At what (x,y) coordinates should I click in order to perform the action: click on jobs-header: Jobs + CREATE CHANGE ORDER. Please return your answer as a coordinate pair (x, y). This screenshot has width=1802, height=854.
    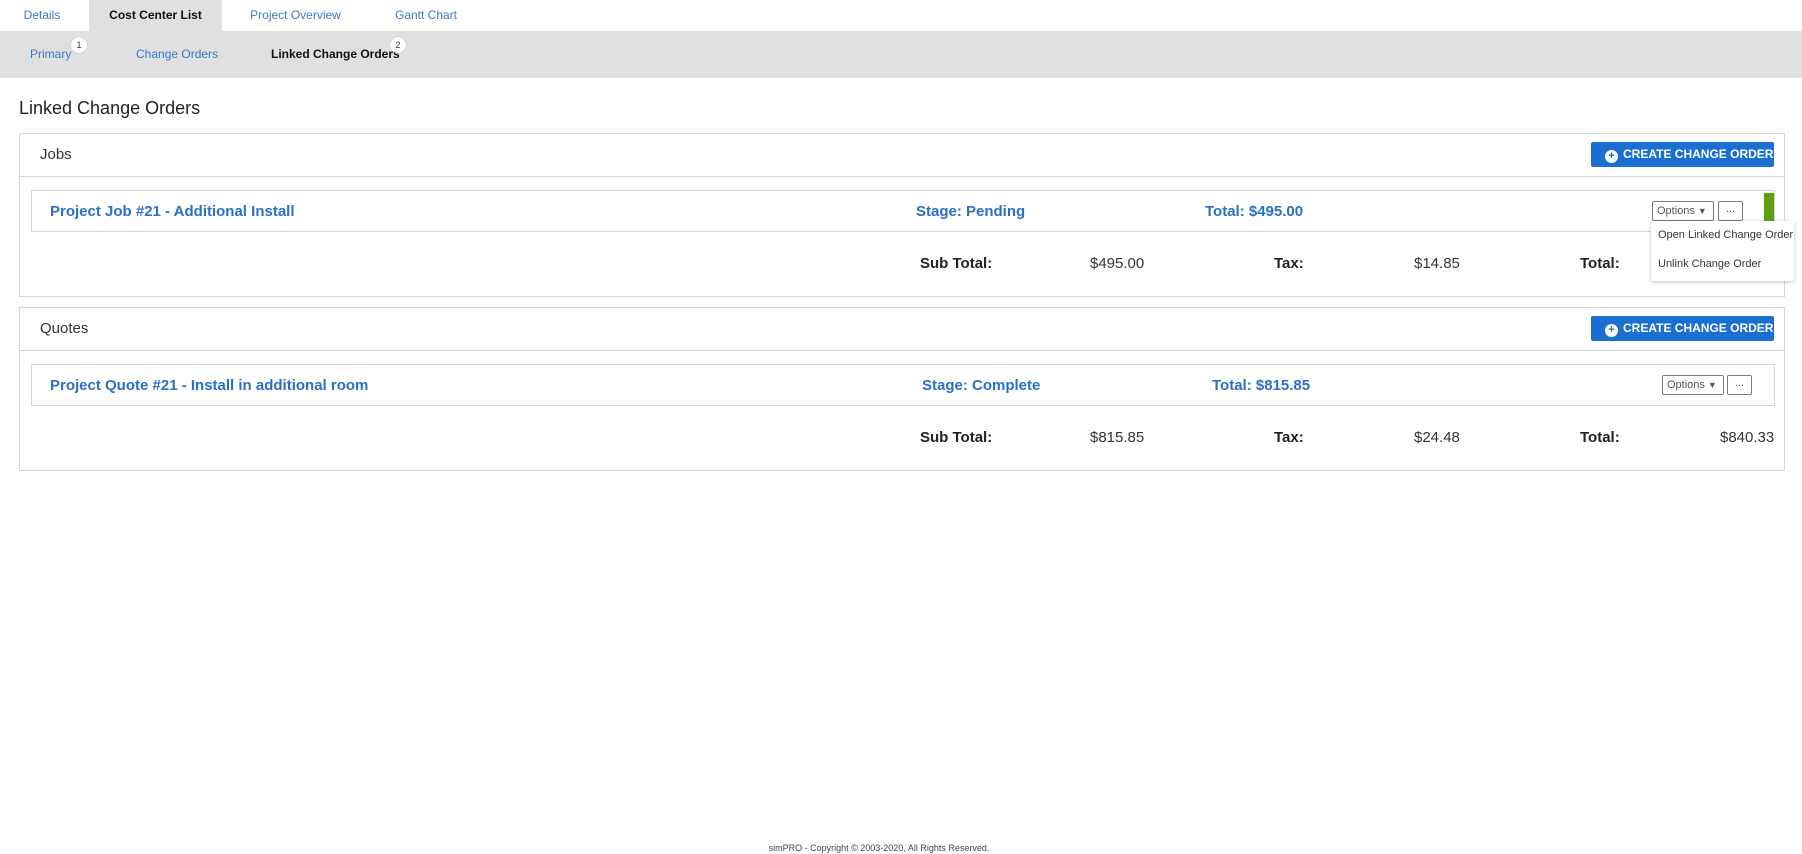
    Looking at the image, I should click on (902, 155).